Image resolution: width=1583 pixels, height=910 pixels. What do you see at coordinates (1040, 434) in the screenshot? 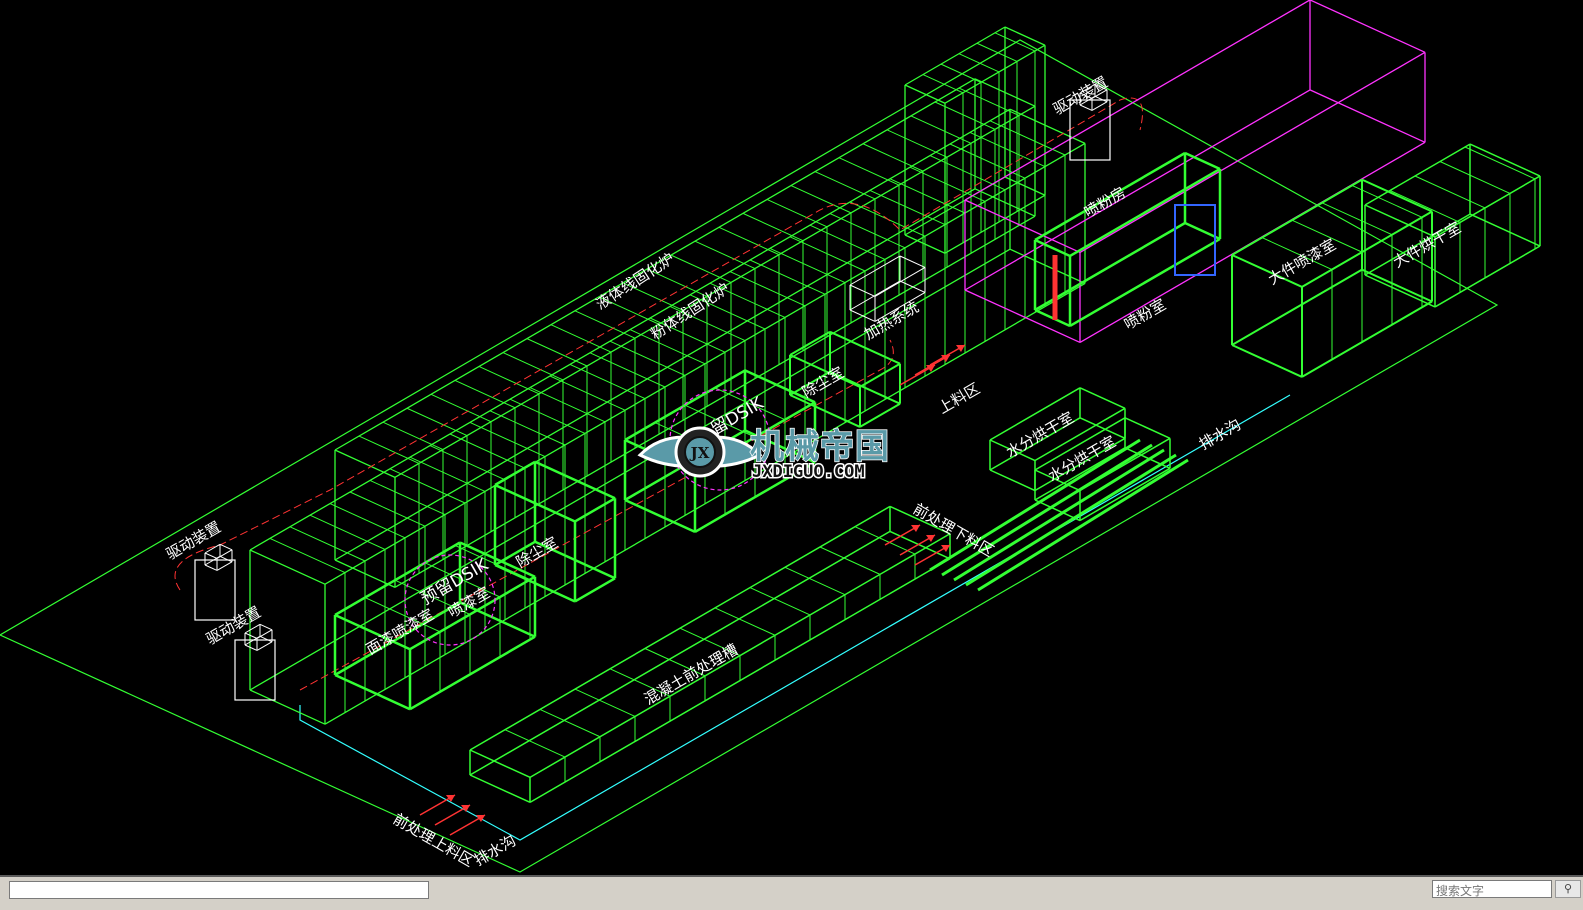
I see `label-moisture-dryer: 水分烘干室` at bounding box center [1040, 434].